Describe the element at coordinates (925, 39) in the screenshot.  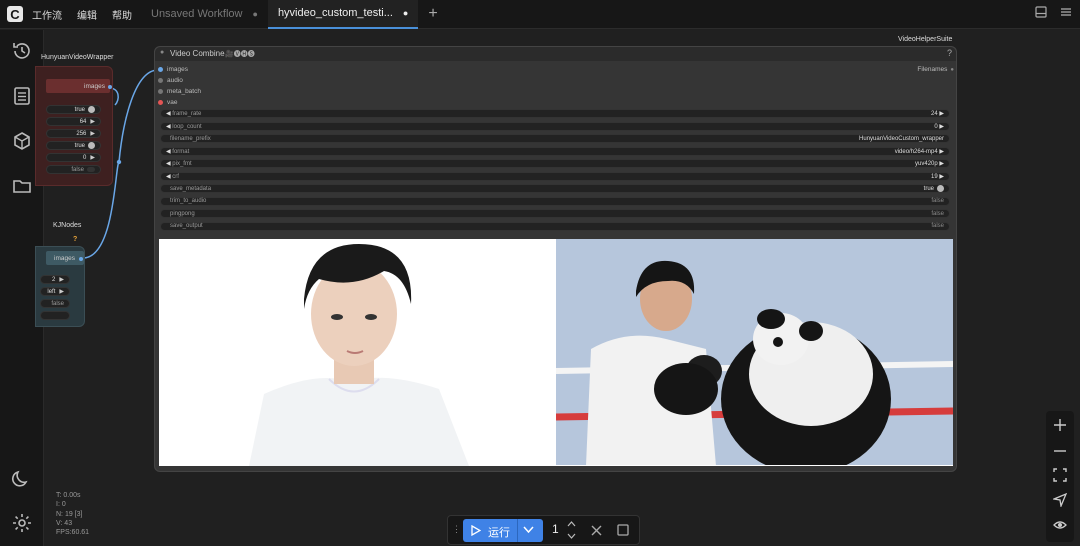
I see `node-pack-label: VideoHelperSuite` at that location.